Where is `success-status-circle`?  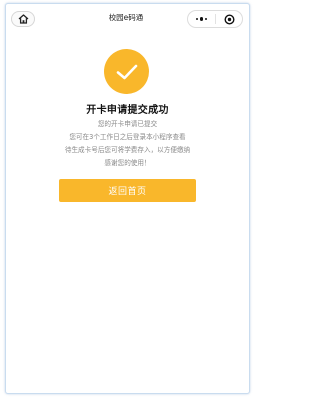
success-status-circle is located at coordinates (126, 71).